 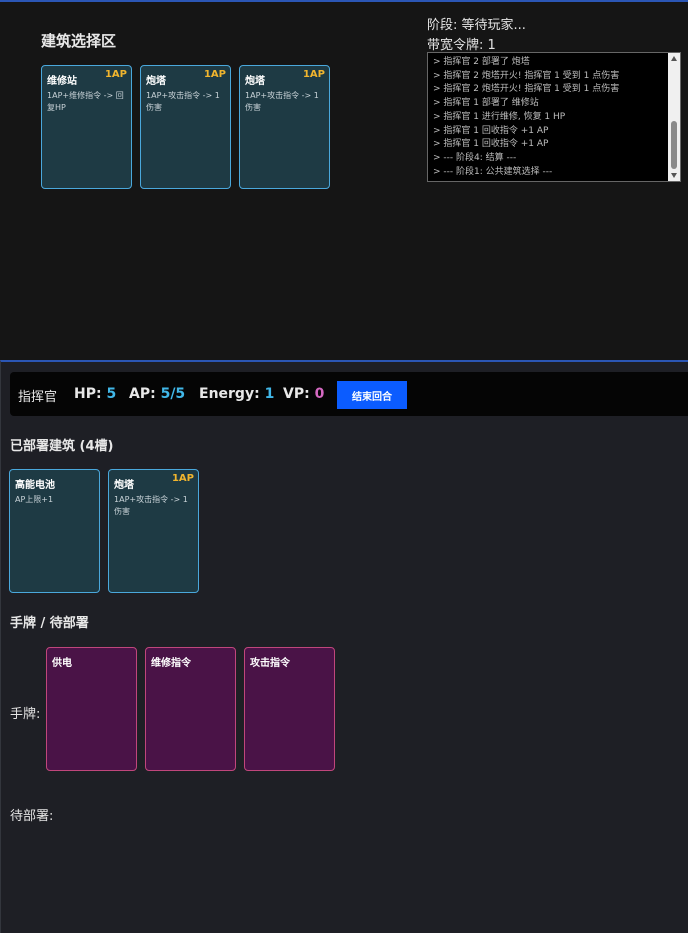 What do you see at coordinates (674, 117) in the screenshot?
I see `log-scrollbar` at bounding box center [674, 117].